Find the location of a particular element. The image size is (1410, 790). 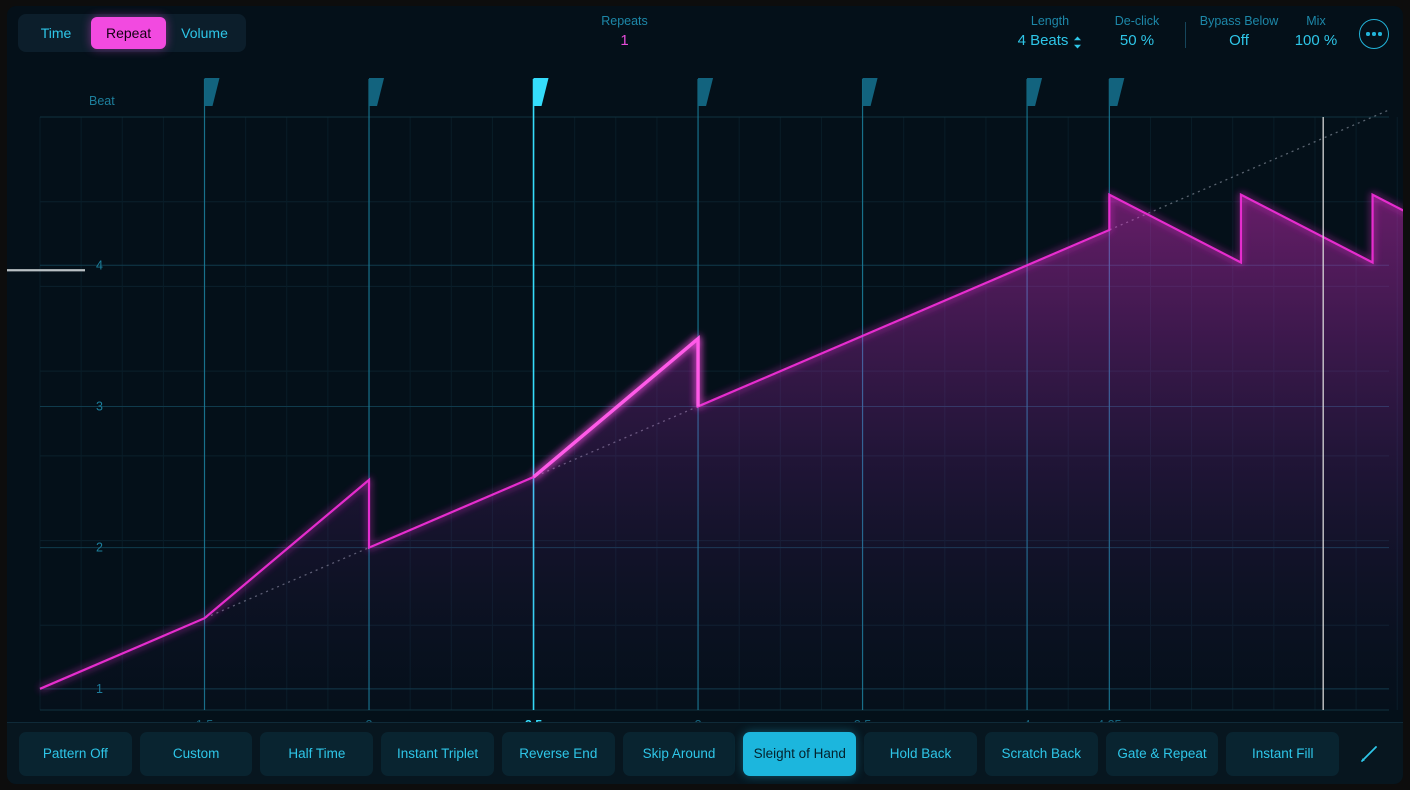

tab-time: Time is located at coordinates (56, 33).